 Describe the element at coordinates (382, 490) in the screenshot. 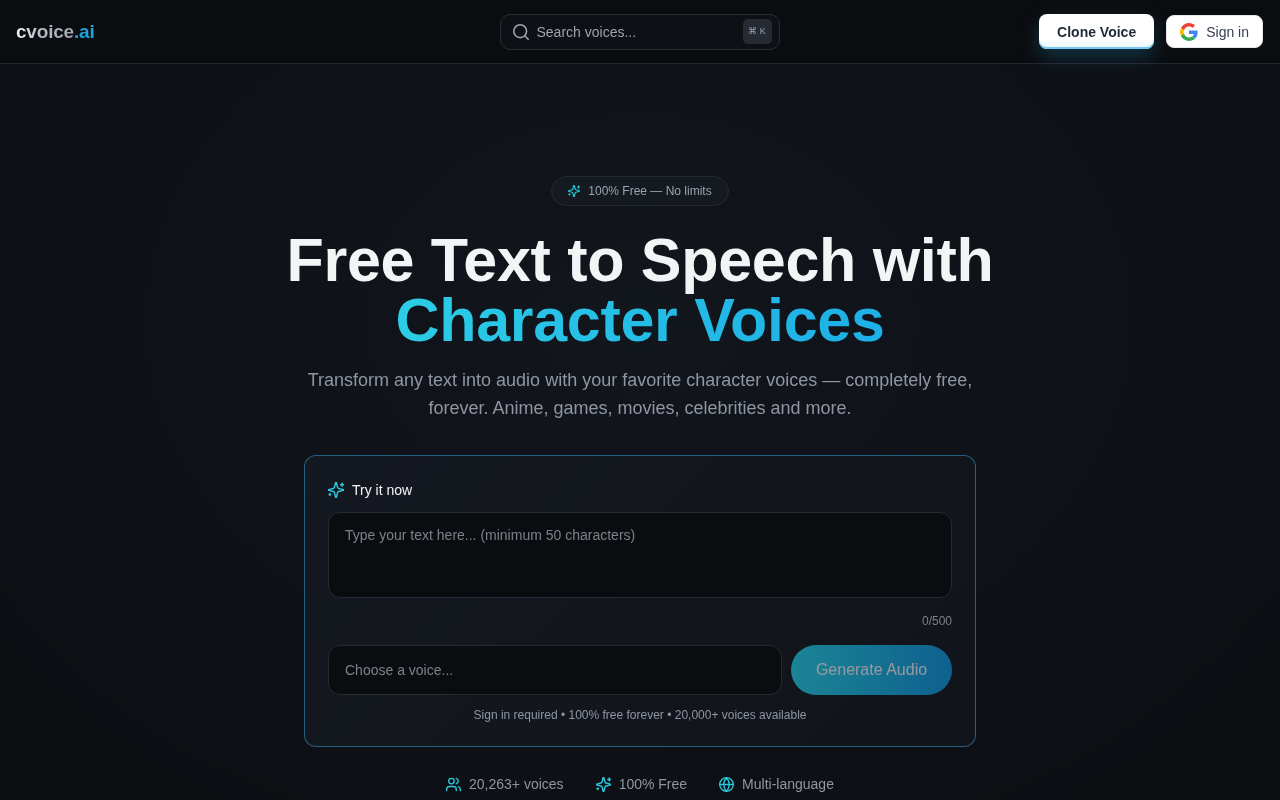

I see `card-title: Try it now` at that location.